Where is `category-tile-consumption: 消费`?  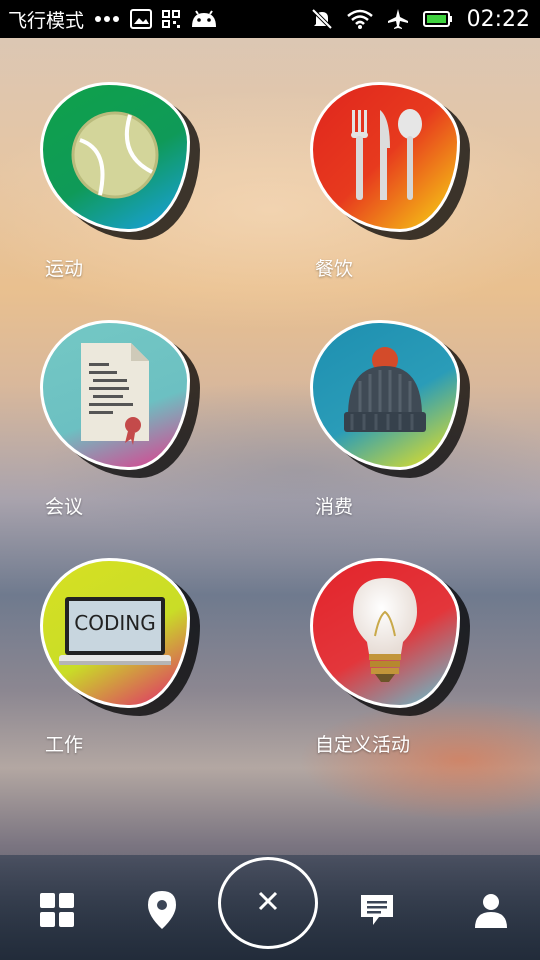 category-tile-consumption: 消费 is located at coordinates (400, 419).